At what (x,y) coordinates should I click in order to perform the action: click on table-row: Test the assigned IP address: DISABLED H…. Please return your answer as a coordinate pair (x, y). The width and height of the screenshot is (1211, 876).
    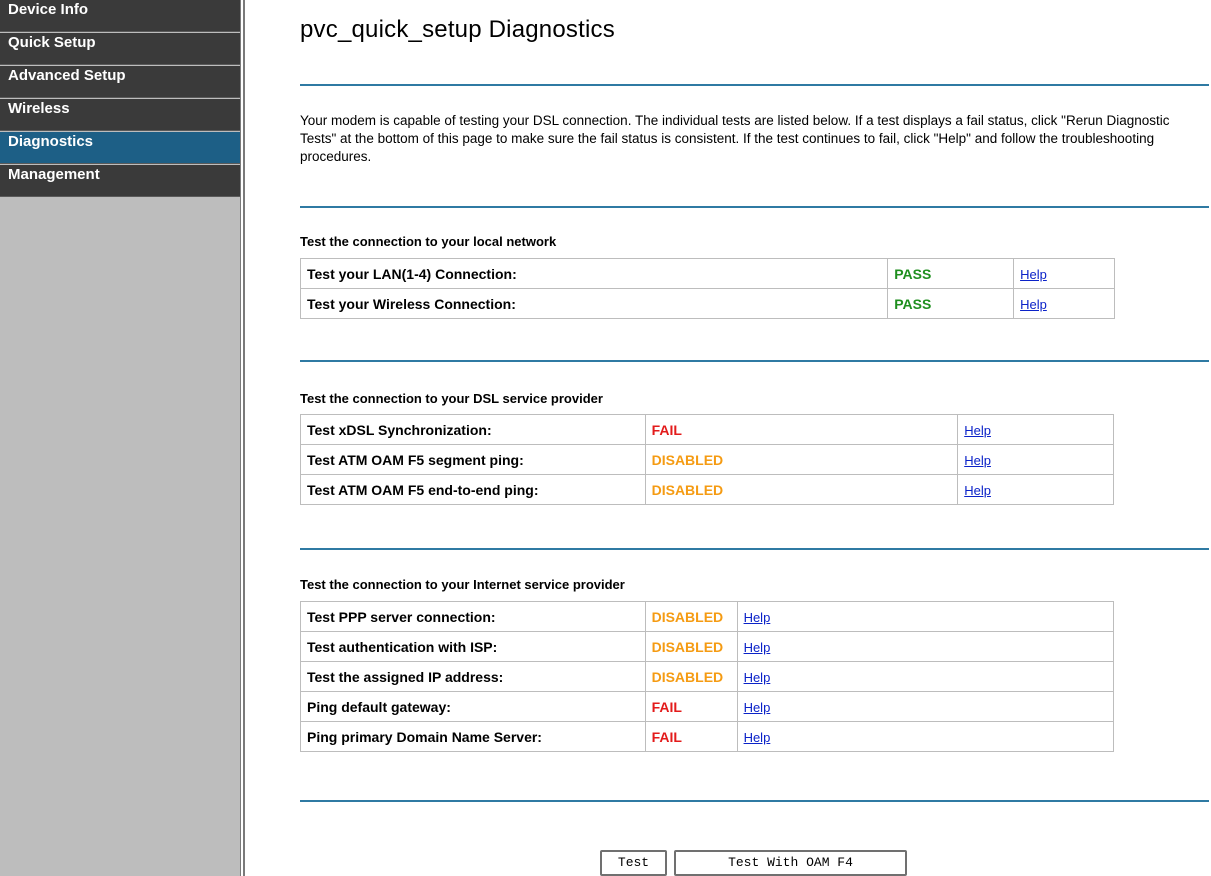
    Looking at the image, I should click on (707, 676).